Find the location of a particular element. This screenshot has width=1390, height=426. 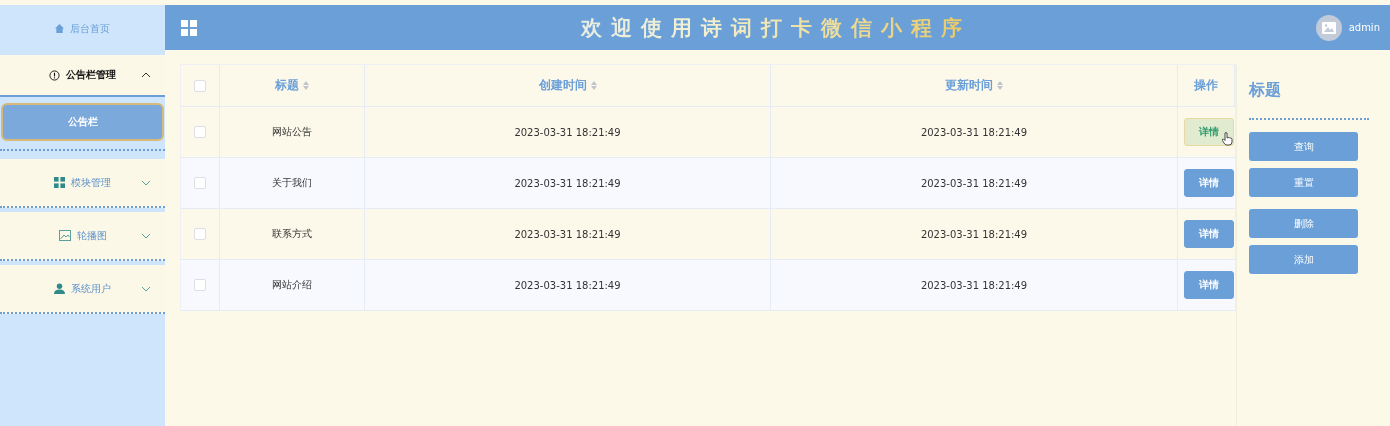

menu-item: 公告栏管理 is located at coordinates (82, 76).